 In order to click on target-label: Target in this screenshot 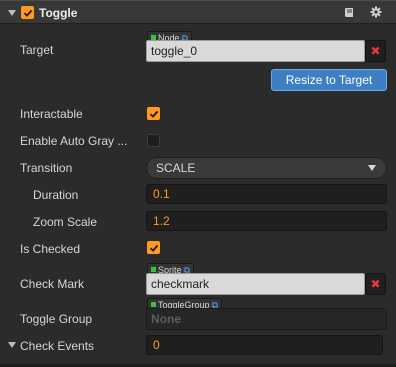, I will do `click(37, 50)`.